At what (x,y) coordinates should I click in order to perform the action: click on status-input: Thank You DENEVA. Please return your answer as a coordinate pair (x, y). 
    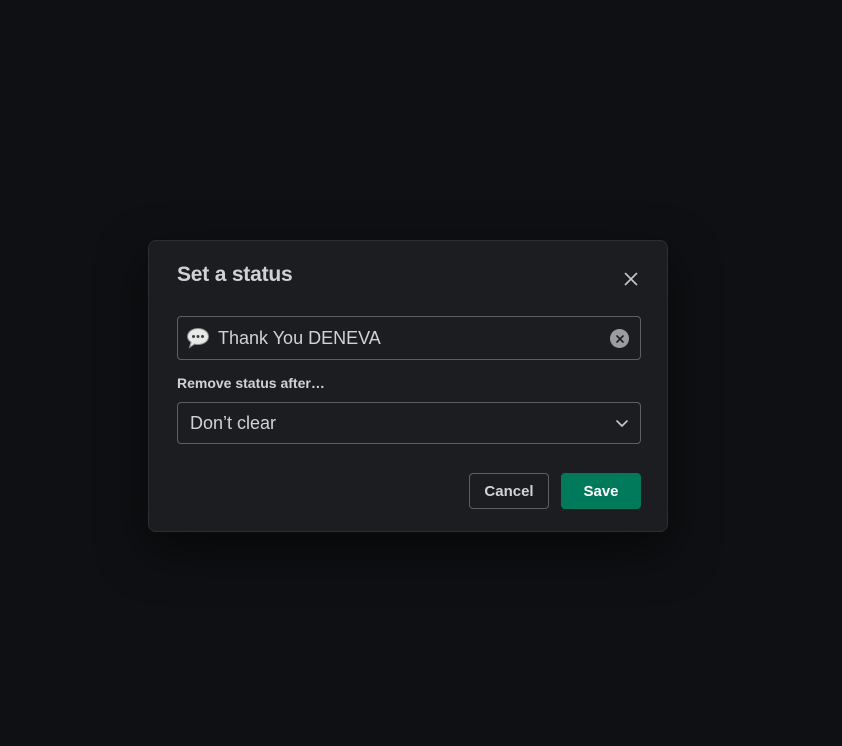
    Looking at the image, I should click on (409, 338).